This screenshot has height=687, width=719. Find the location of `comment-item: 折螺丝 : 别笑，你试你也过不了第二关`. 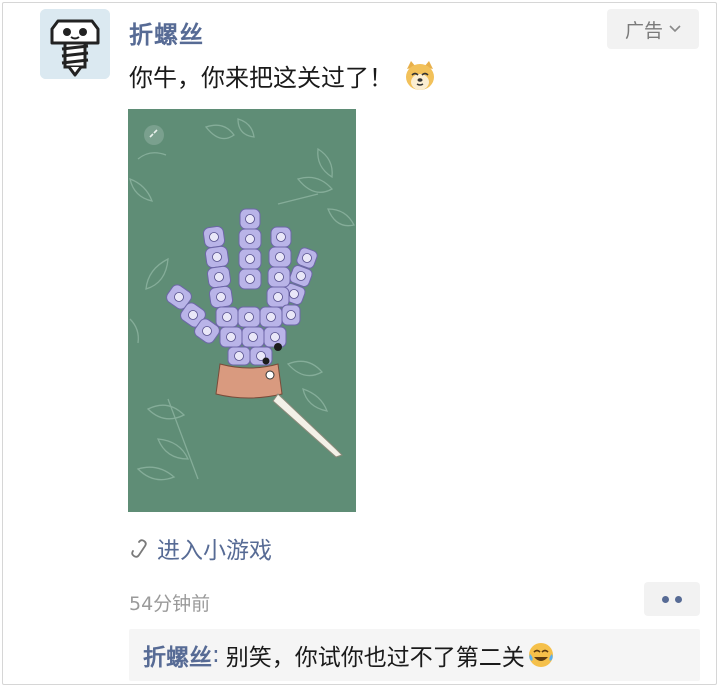

comment-item: 折螺丝 : 别笑，你试你也过不了第二关 is located at coordinates (414, 655).